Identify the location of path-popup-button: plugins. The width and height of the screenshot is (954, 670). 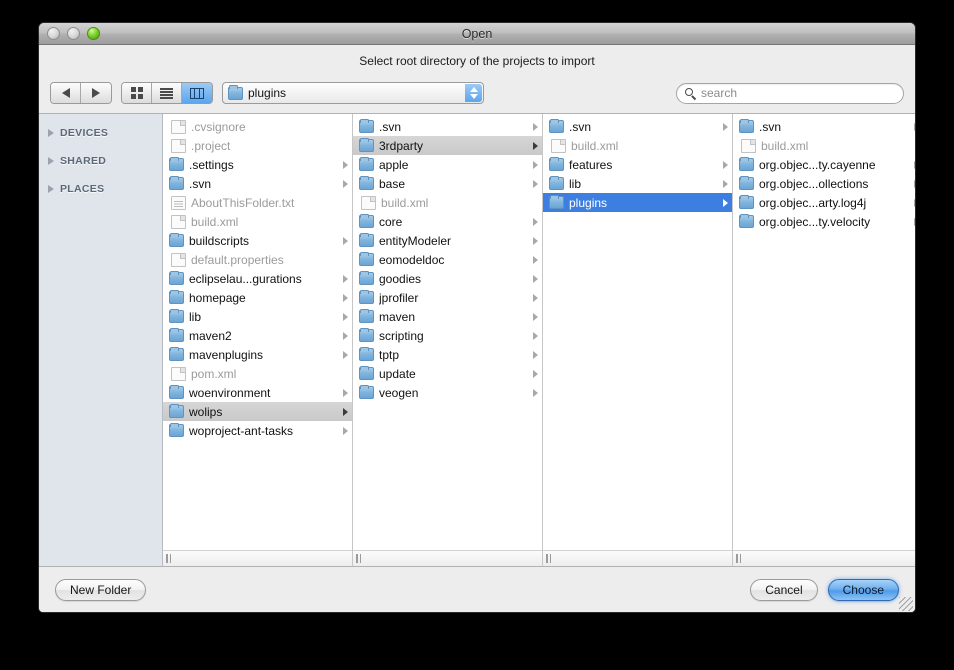
(353, 93).